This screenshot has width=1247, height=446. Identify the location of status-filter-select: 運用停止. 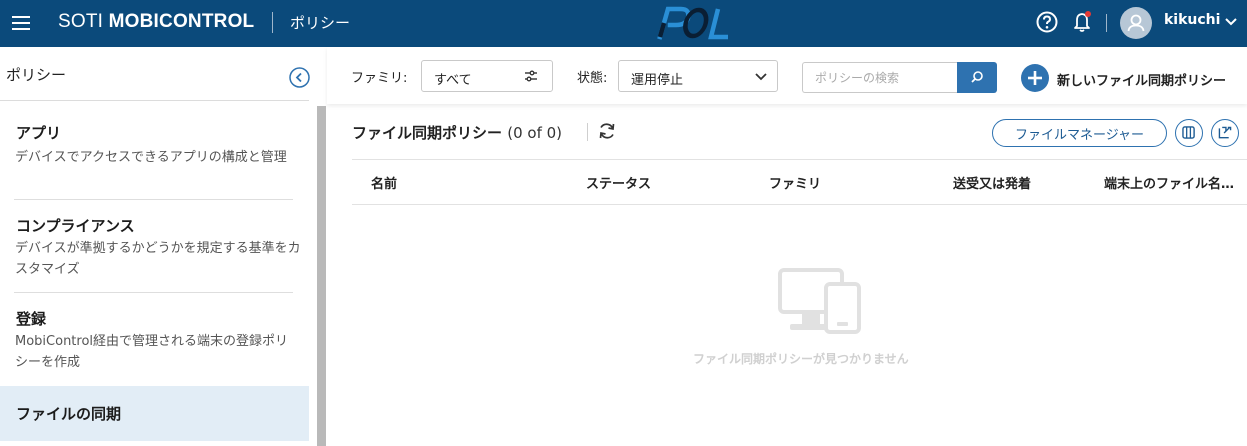
(698, 76).